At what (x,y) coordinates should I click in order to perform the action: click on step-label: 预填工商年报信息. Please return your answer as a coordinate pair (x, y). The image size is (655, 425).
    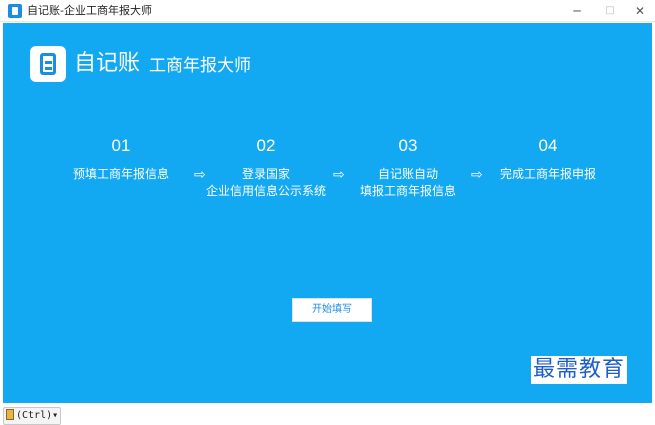
    Looking at the image, I should click on (121, 174).